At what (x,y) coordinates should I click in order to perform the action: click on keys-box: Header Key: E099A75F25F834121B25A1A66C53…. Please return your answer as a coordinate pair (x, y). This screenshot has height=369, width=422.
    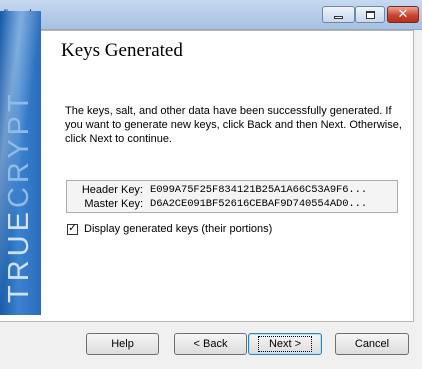
    Looking at the image, I should click on (232, 196).